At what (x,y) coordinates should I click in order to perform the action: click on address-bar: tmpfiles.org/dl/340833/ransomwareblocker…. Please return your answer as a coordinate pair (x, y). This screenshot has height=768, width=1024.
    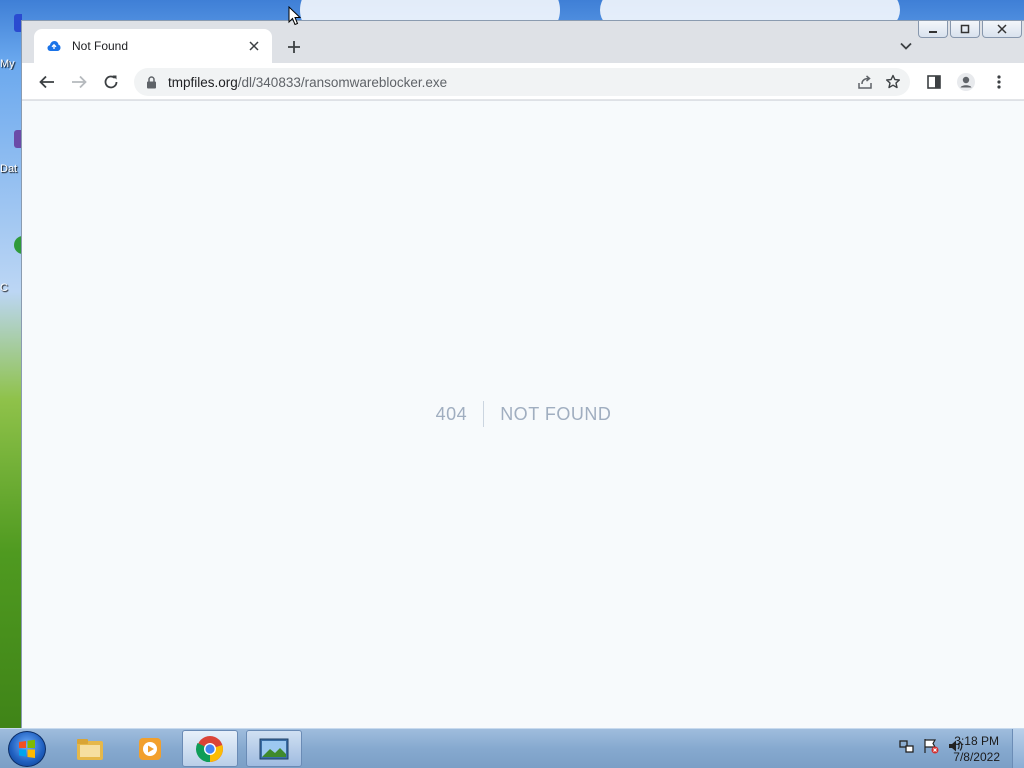
    Looking at the image, I should click on (522, 82).